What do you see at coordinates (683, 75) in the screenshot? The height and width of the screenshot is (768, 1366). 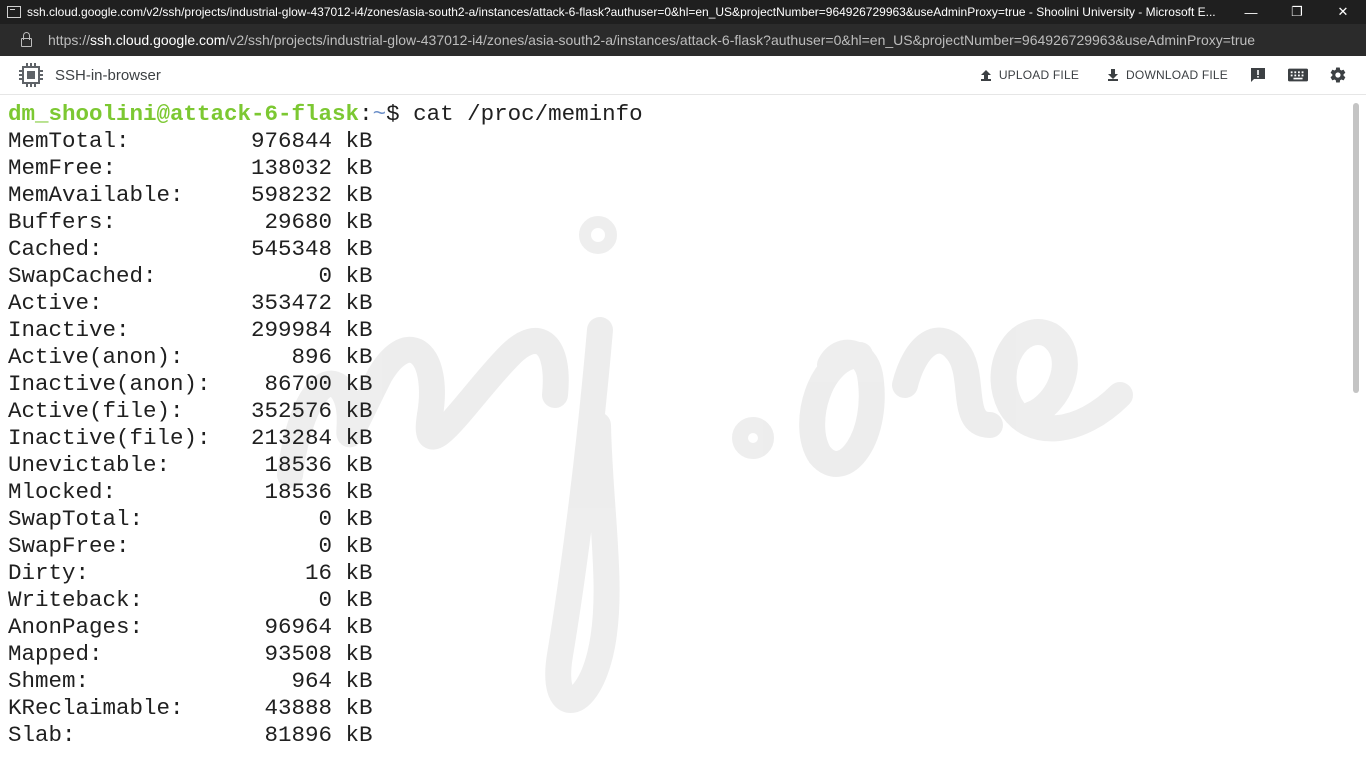 I see `ssh-toolbar: SSH-in-browser UPLOAD FILE DOWNLOAD FILE` at bounding box center [683, 75].